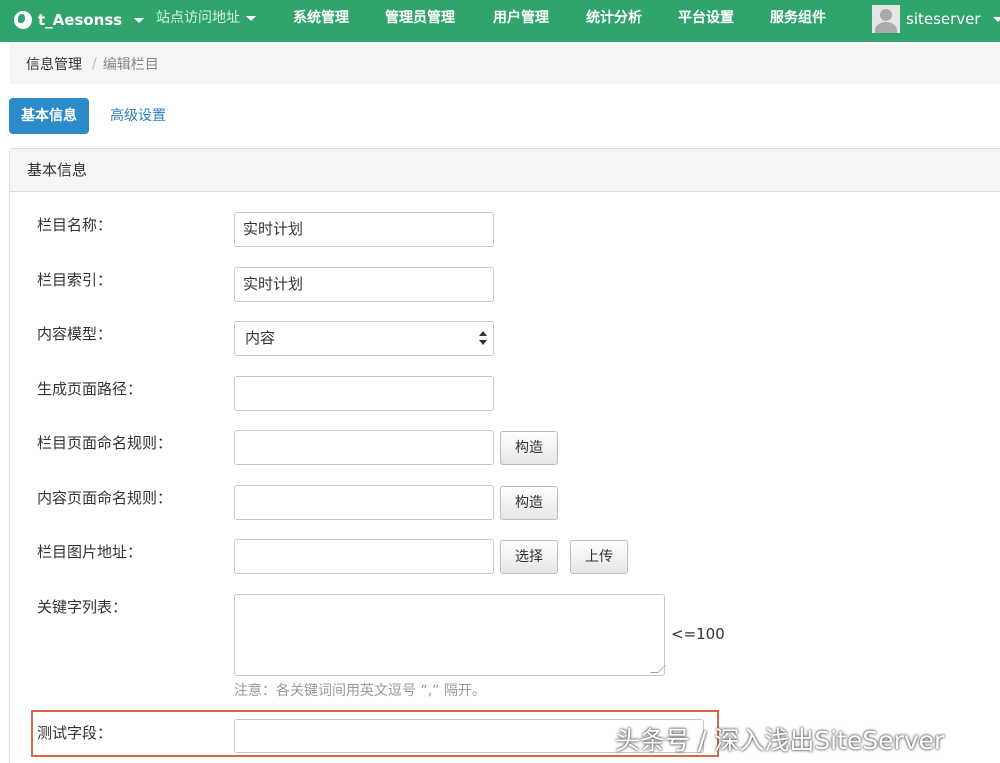 The image size is (1000, 763). I want to click on image-url-input, so click(364, 556).